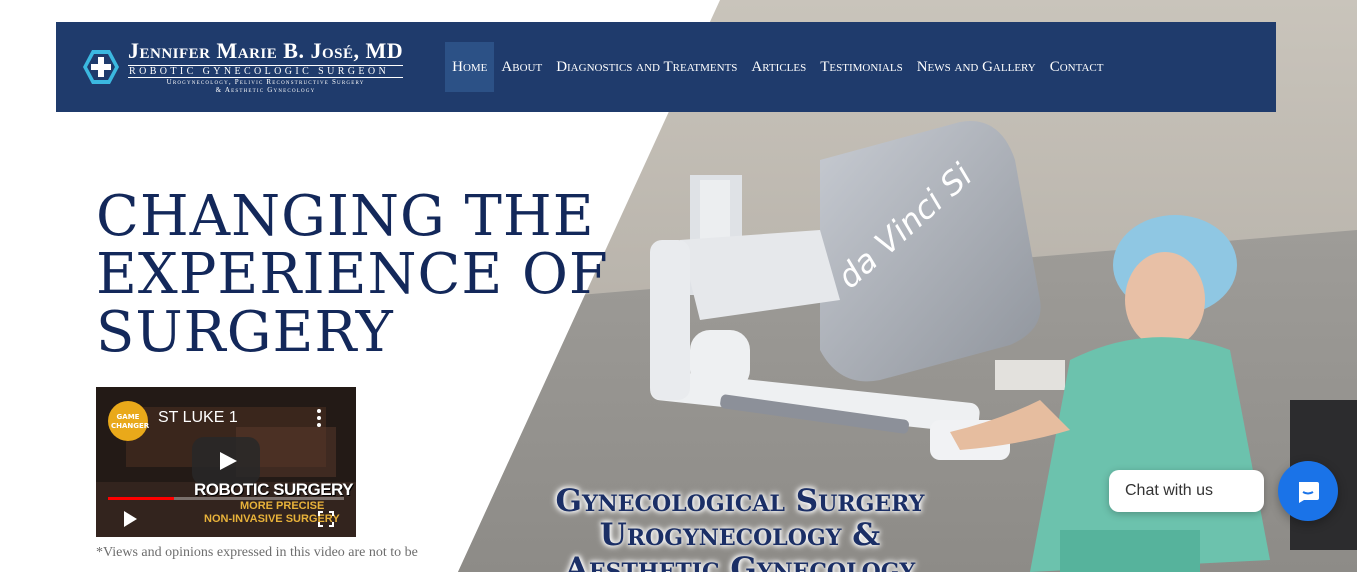 The image size is (1357, 572). I want to click on nav-item-articles: Articles, so click(778, 67).